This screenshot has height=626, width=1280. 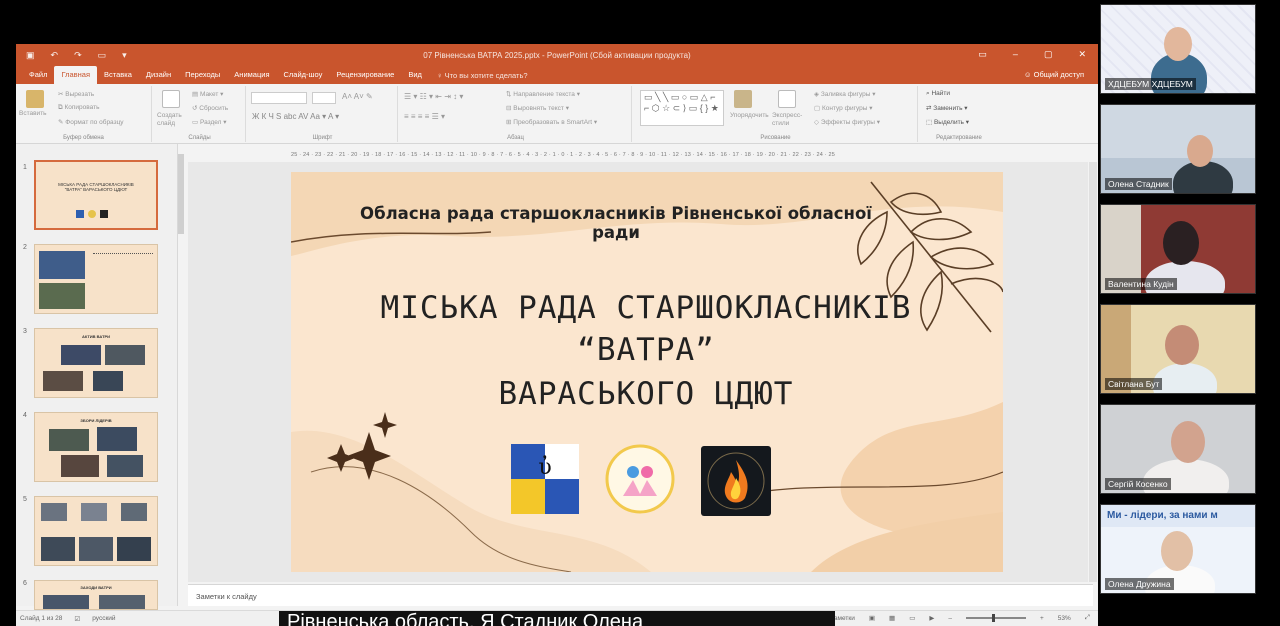 What do you see at coordinates (96, 363) in the screenshot?
I see `slide-thumbnail-3: АКТИВ ВАТРИ` at bounding box center [96, 363].